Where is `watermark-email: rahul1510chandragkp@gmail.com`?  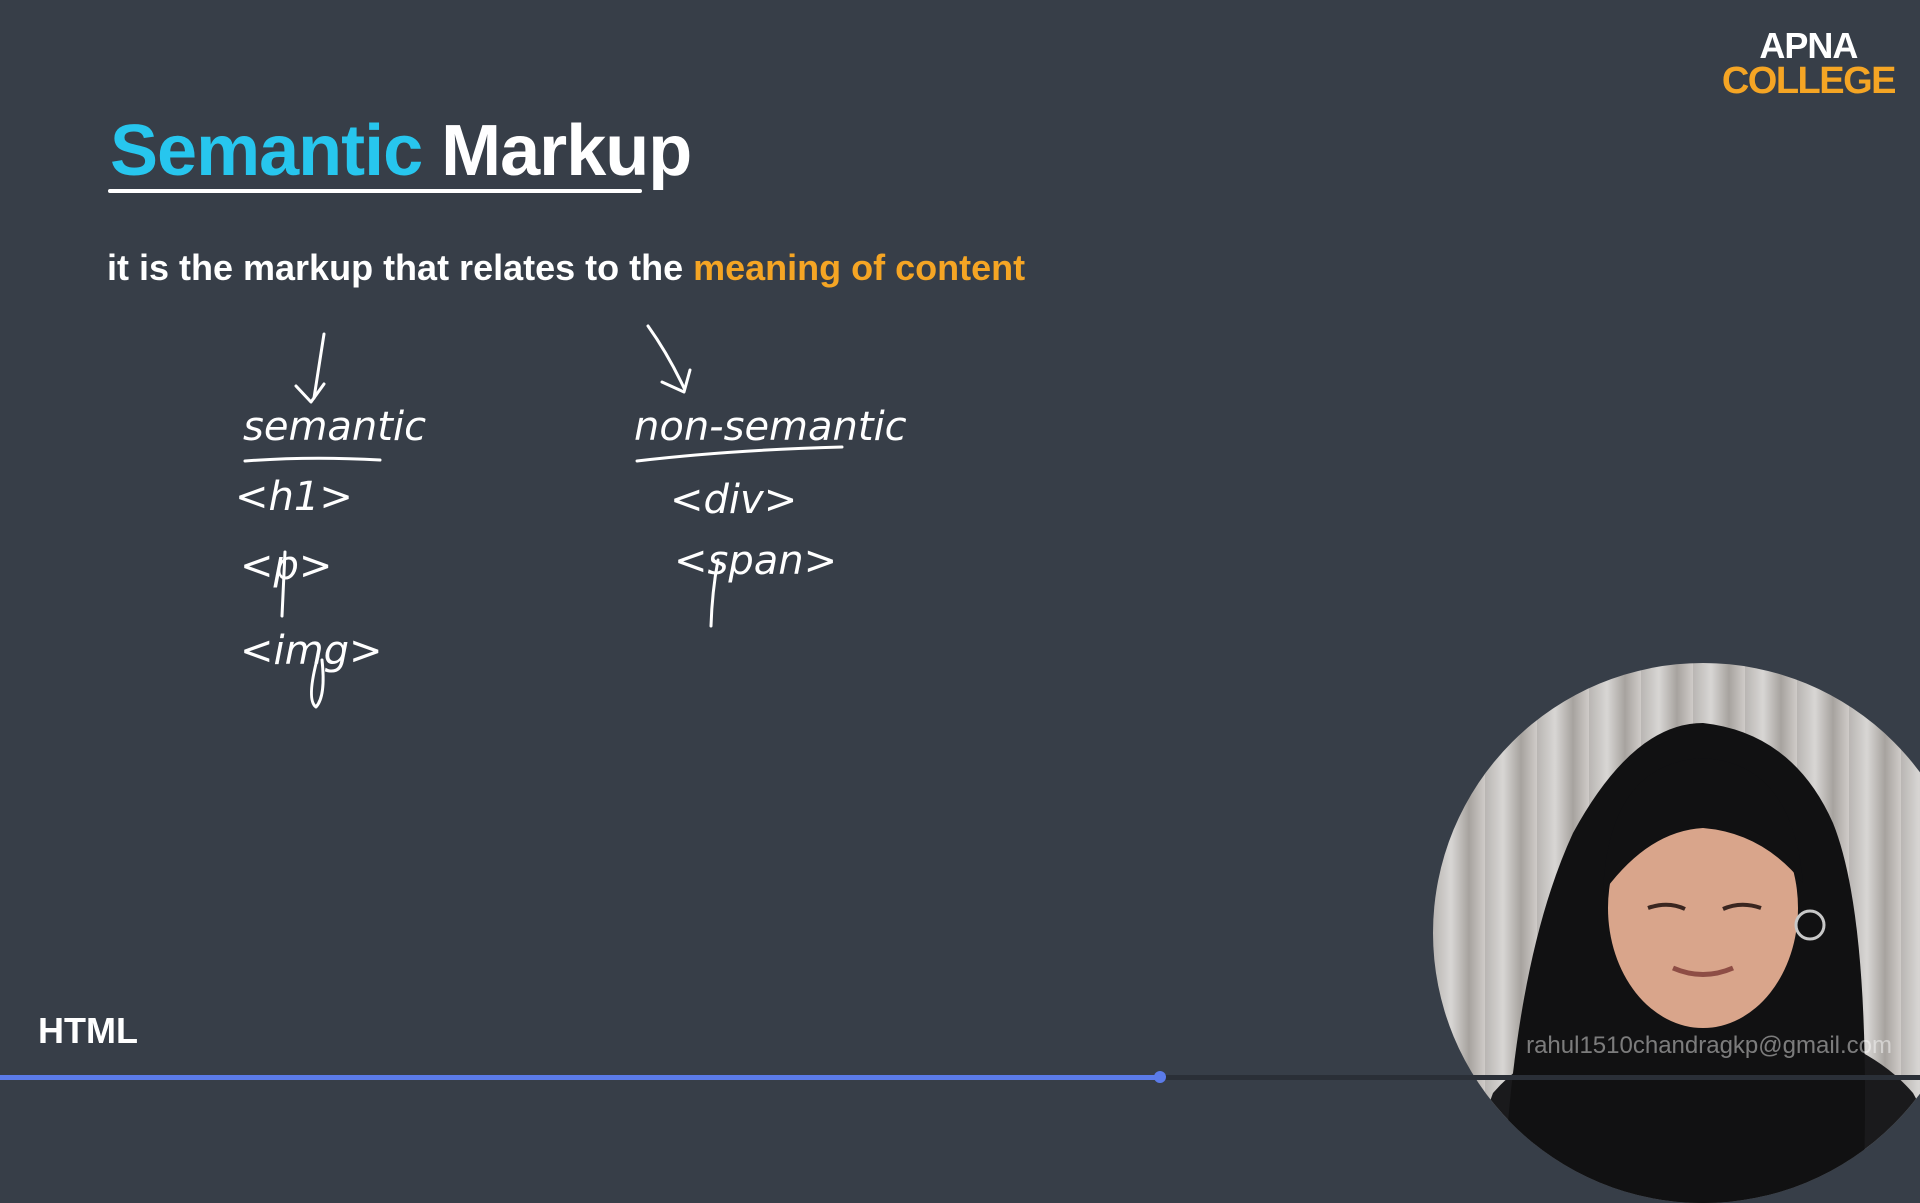
watermark-email: rahul1510chandragkp@gmail.com is located at coordinates (1709, 1045).